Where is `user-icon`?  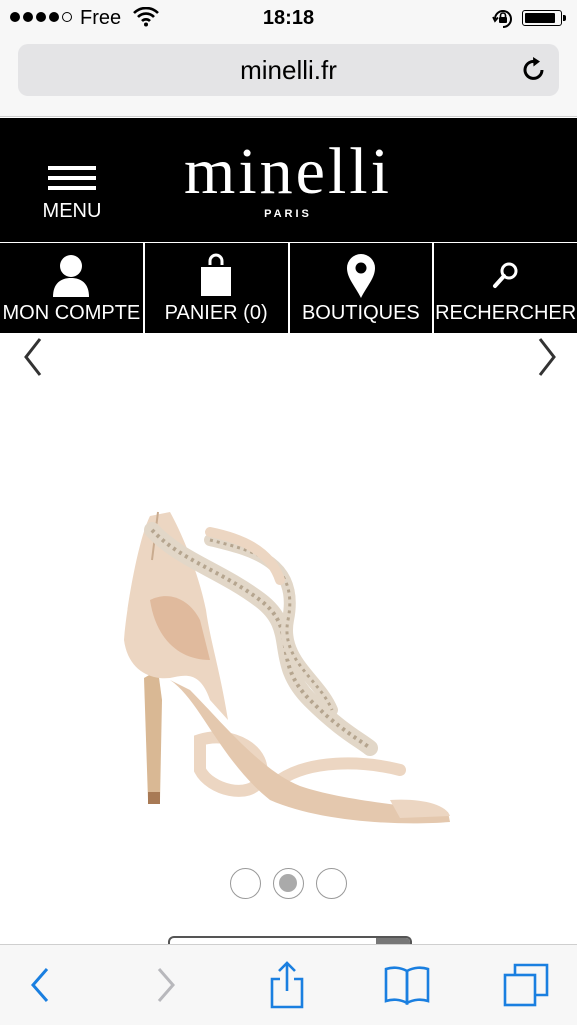 user-icon is located at coordinates (71, 275).